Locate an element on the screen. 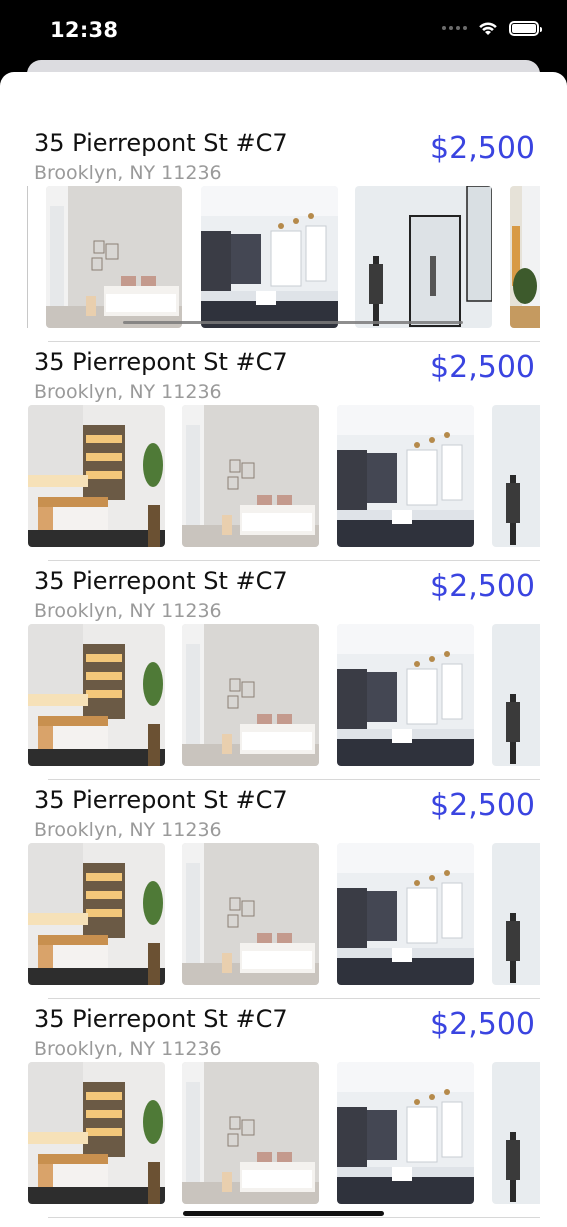 The height and width of the screenshot is (1227, 567). horizontal-scroll-indicator is located at coordinates (293, 322).